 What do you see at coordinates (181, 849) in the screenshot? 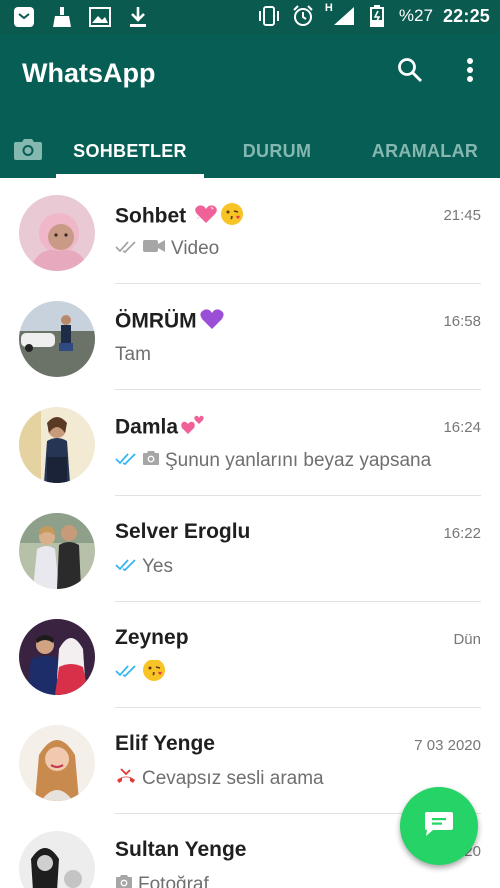
I see `chat-name: Sultan Yenge` at bounding box center [181, 849].